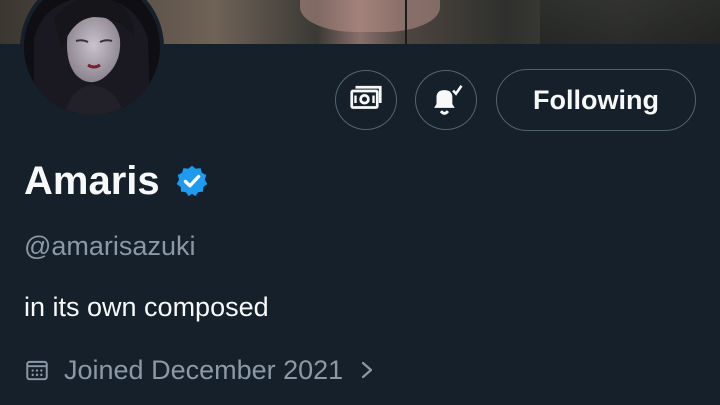 The image size is (720, 405). I want to click on banner-art-shadow, so click(630, 22).